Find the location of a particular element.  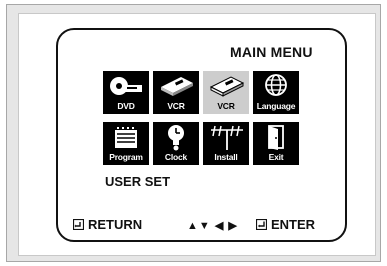

antenna-icon is located at coordinates (227, 137).